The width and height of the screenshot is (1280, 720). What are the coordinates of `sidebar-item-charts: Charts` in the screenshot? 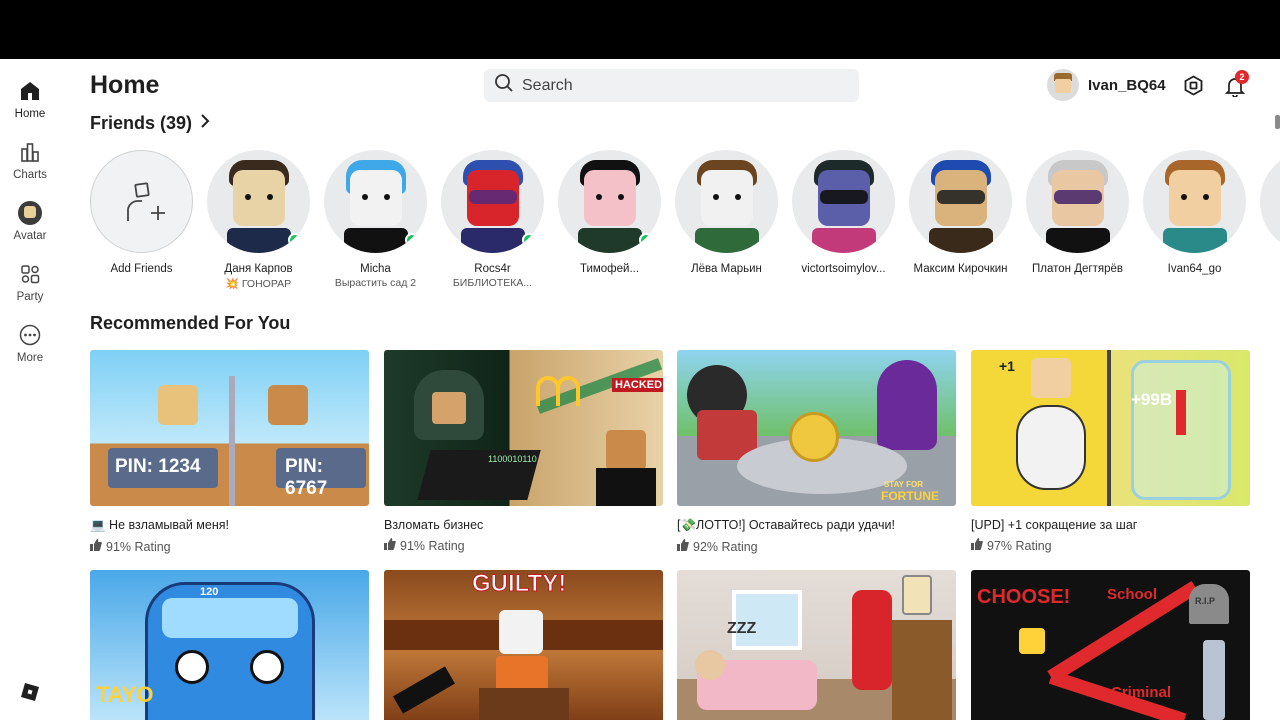 It's located at (30, 162).